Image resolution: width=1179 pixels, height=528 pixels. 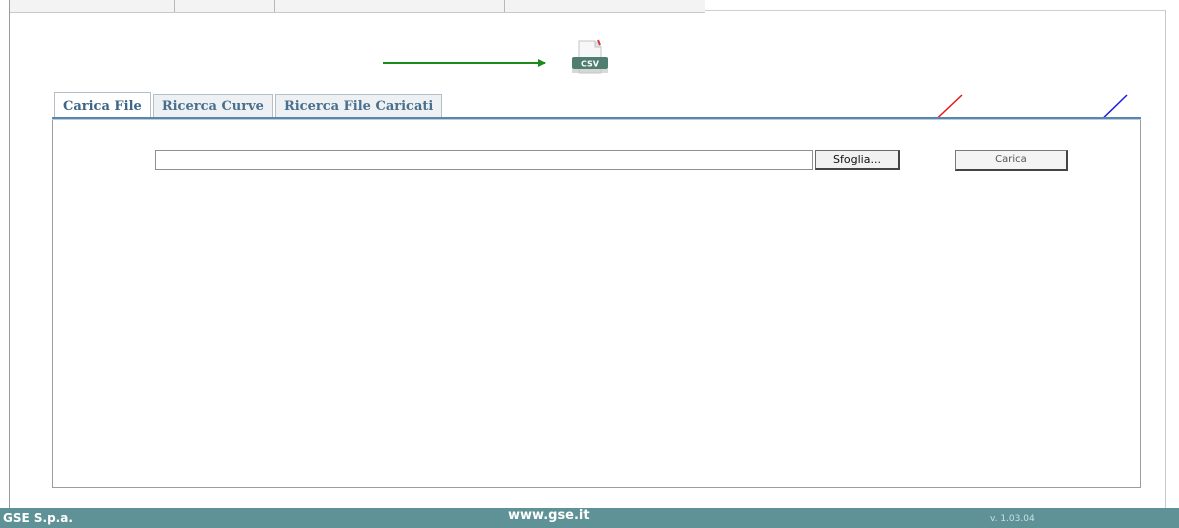 What do you see at coordinates (590, 64) in the screenshot?
I see `csv-icon-label: CSV` at bounding box center [590, 64].